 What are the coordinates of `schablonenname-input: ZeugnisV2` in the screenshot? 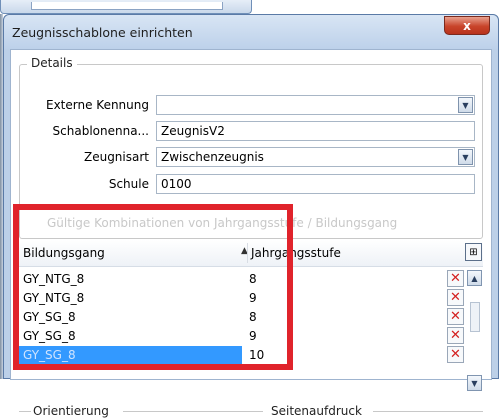 It's located at (315, 131).